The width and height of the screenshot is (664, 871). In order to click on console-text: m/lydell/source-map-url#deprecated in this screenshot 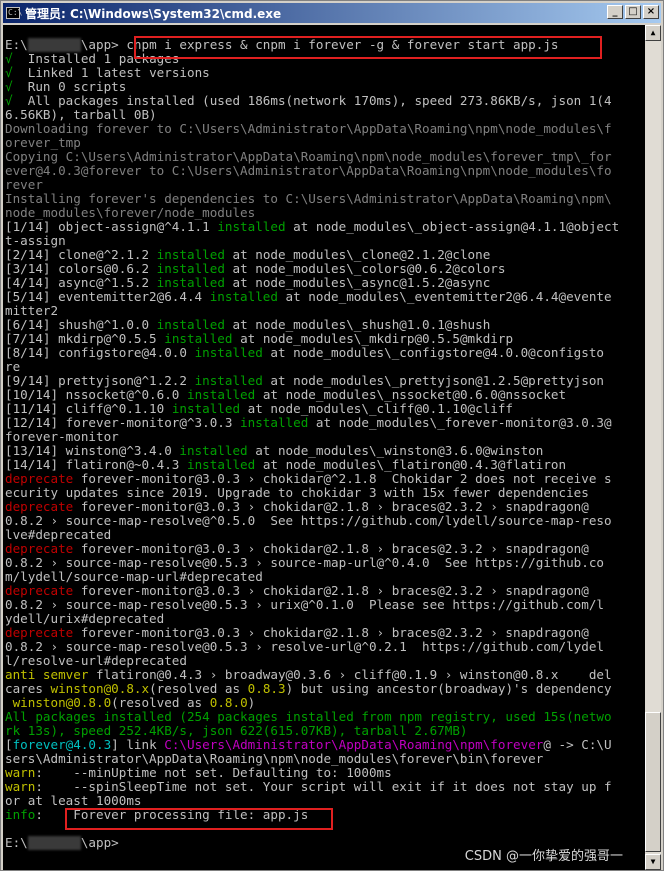, I will do `click(134, 576)`.